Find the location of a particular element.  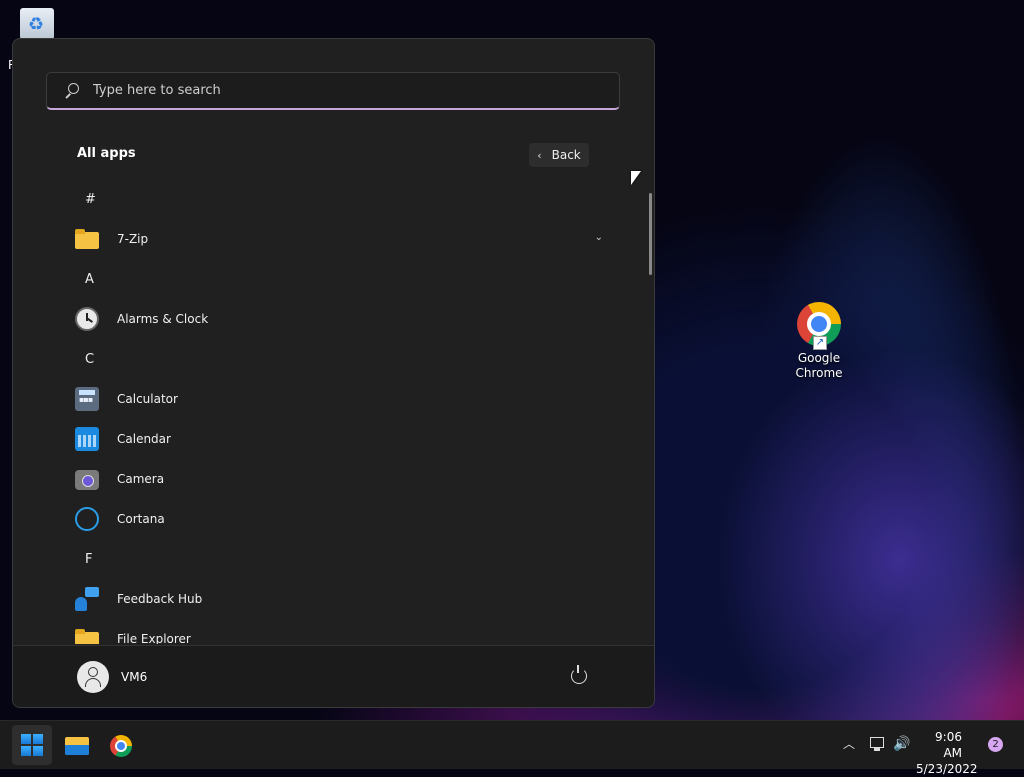

recycle-bin-icon is located at coordinates (37, 25).